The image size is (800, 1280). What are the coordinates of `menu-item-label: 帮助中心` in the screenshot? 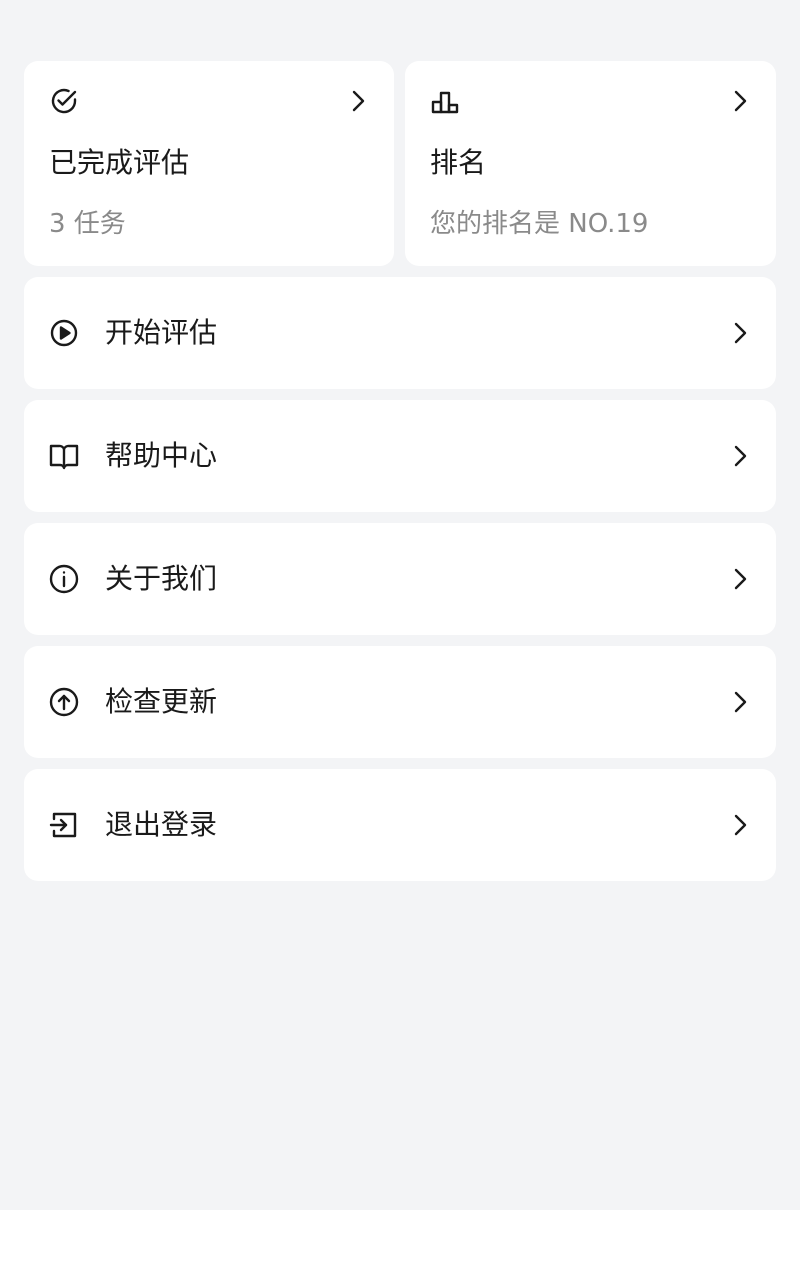 It's located at (161, 455).